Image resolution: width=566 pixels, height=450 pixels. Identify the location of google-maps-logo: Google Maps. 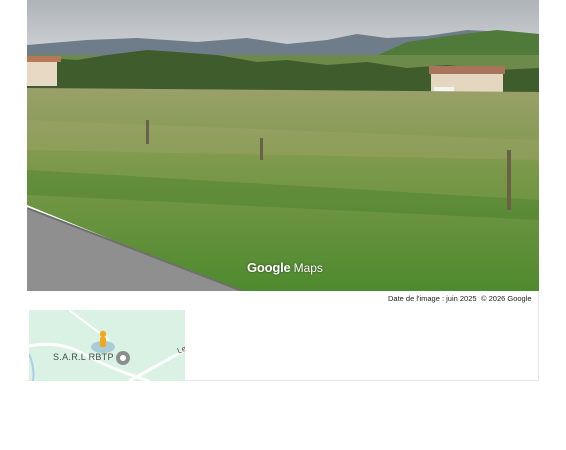
(285, 267).